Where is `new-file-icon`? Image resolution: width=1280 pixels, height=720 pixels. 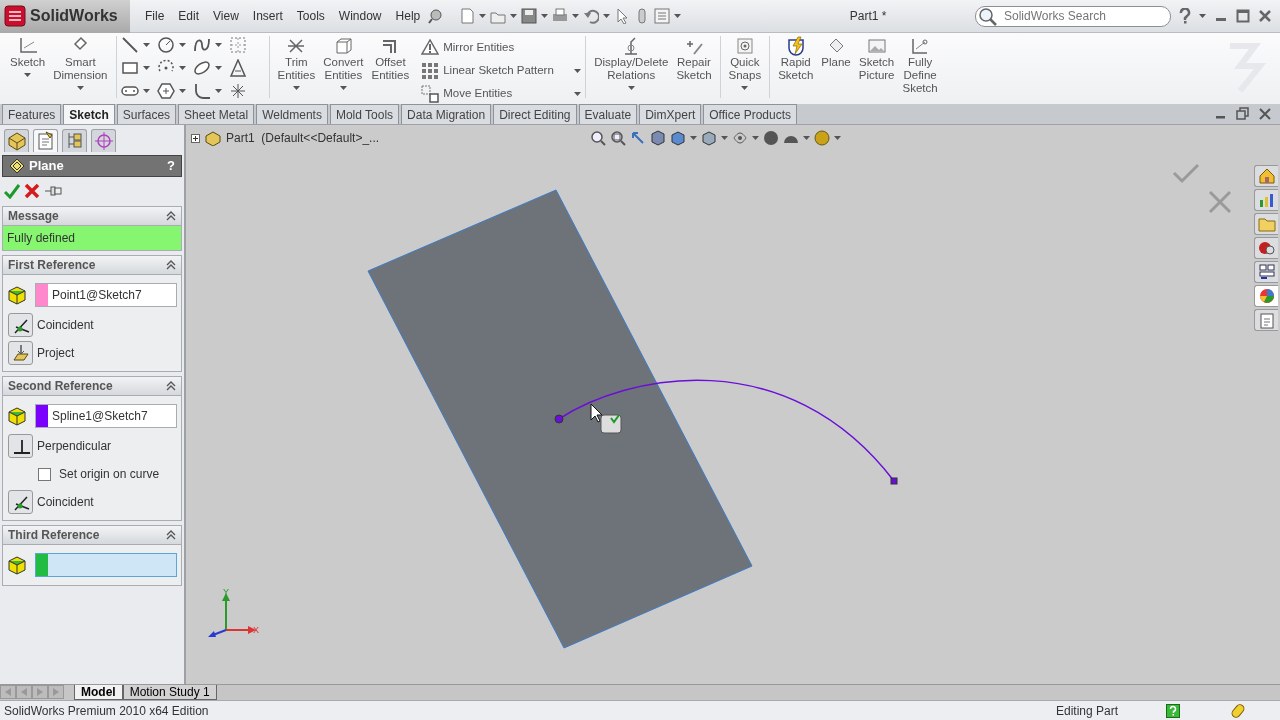 new-file-icon is located at coordinates (467, 16).